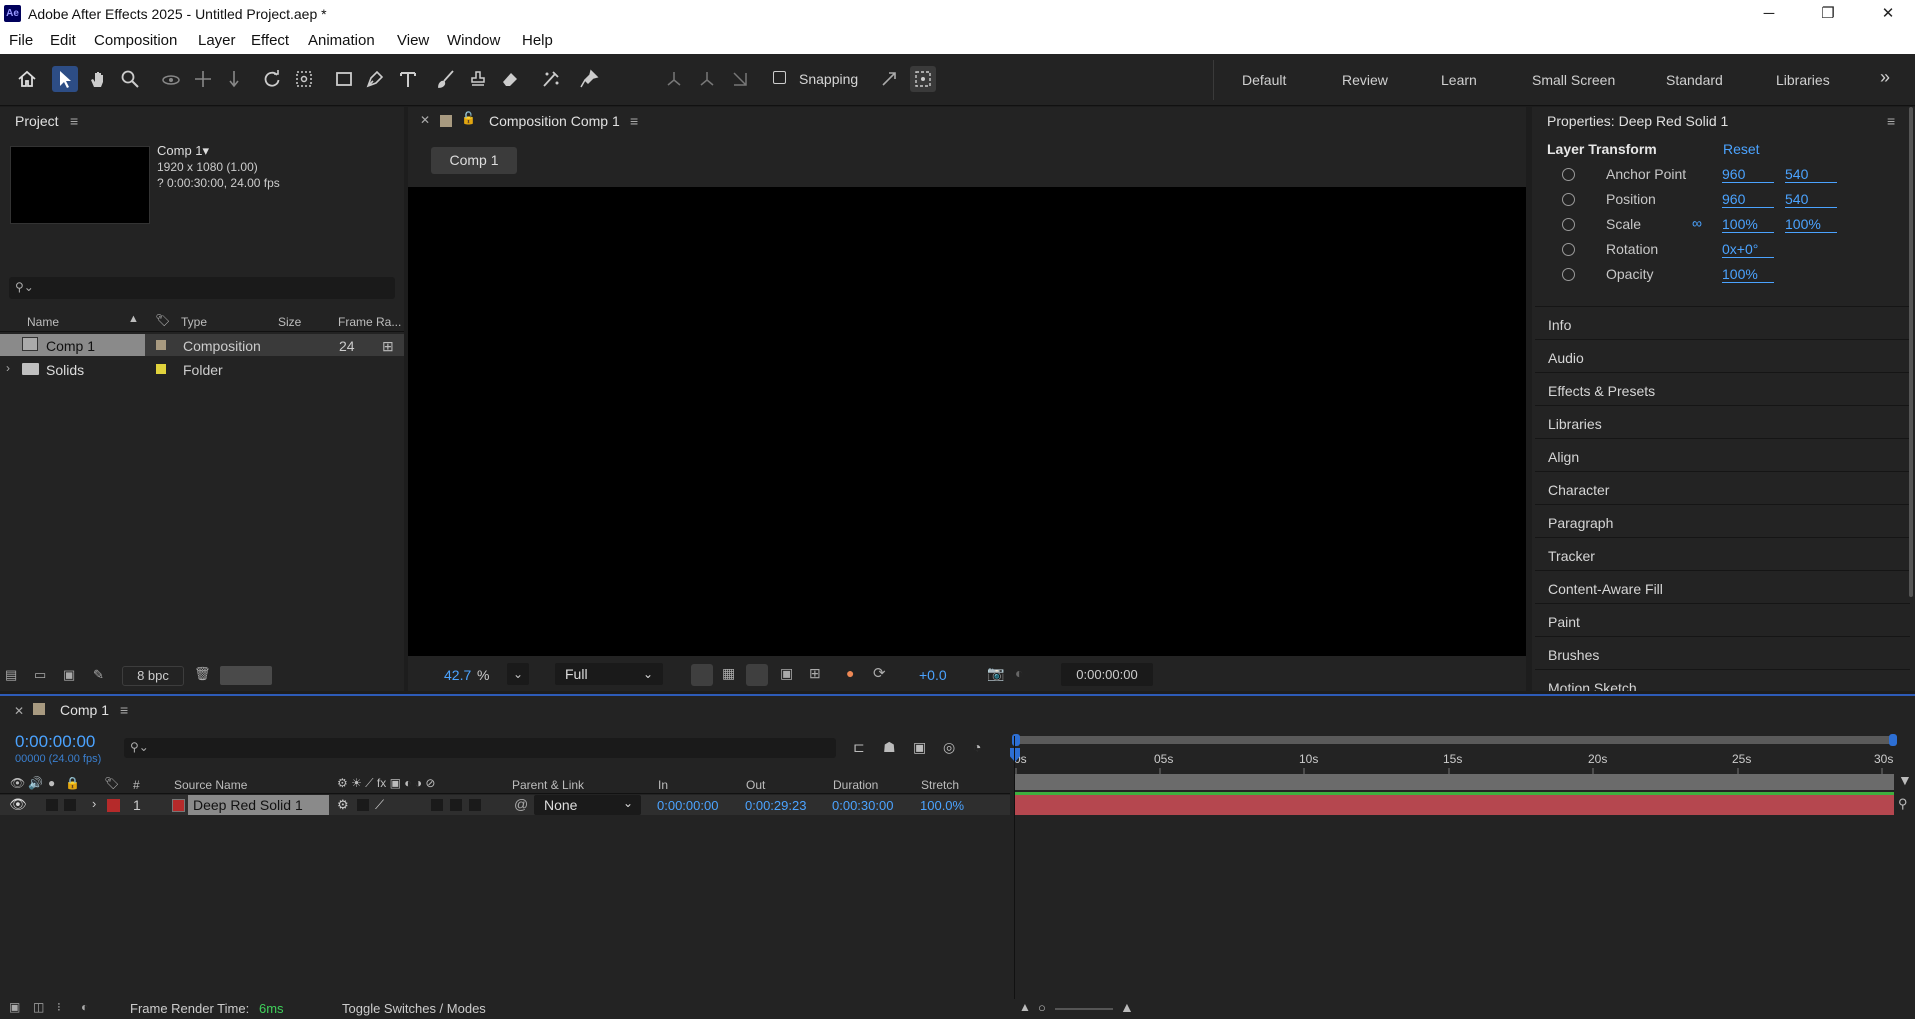 This screenshot has height=1019, width=1915. I want to click on constrain-proportions-icon: ∞, so click(1697, 223).